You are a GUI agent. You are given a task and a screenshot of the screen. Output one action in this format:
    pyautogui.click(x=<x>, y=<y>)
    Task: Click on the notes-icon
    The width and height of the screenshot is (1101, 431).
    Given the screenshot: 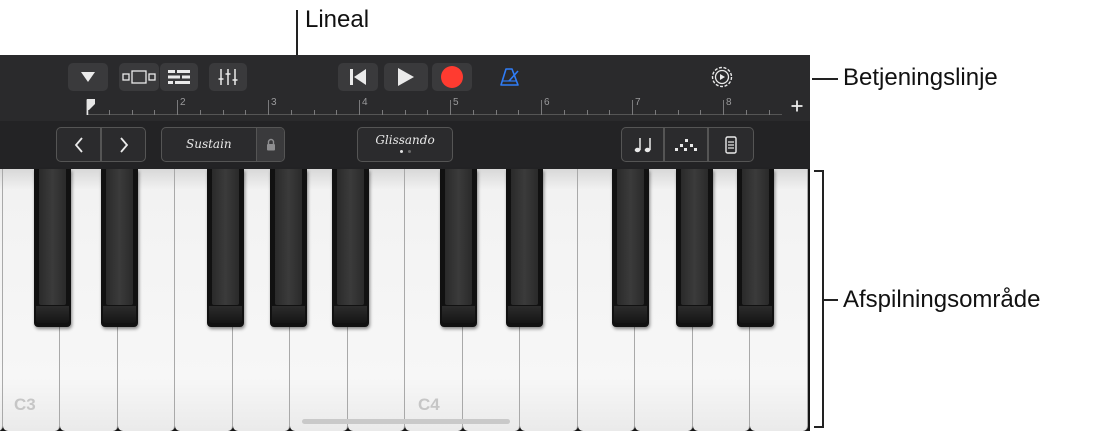 What is the action you would take?
    pyautogui.click(x=642, y=144)
    